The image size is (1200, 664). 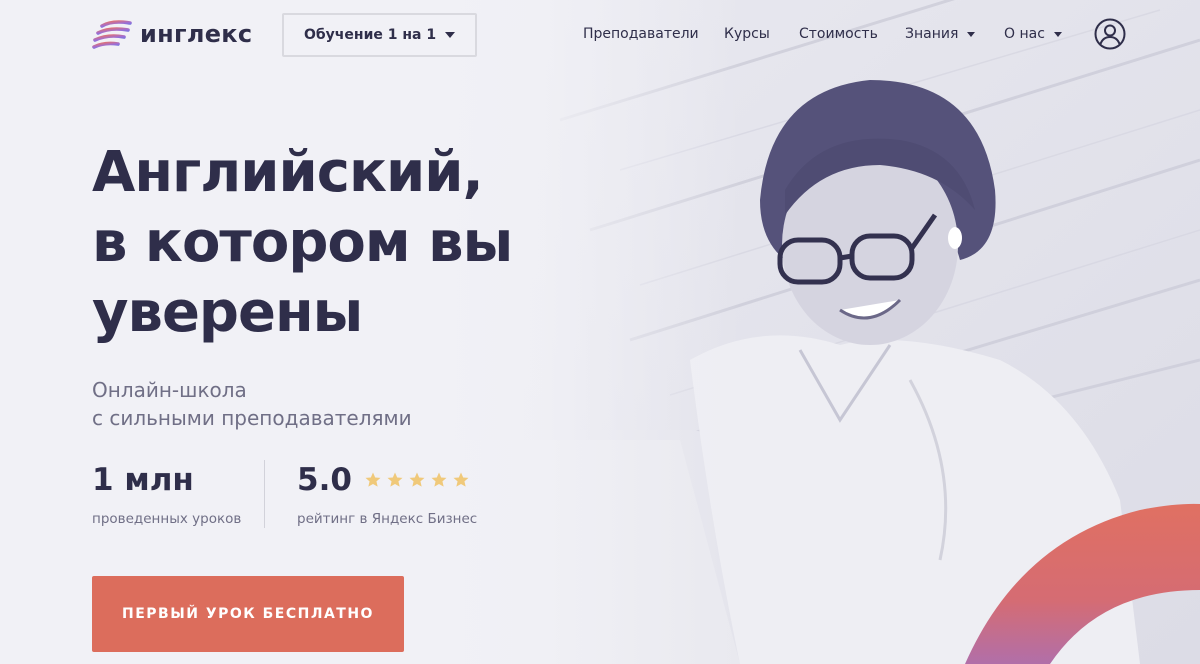 I want to click on nav-item-teachers: Преподаватели, so click(x=641, y=34).